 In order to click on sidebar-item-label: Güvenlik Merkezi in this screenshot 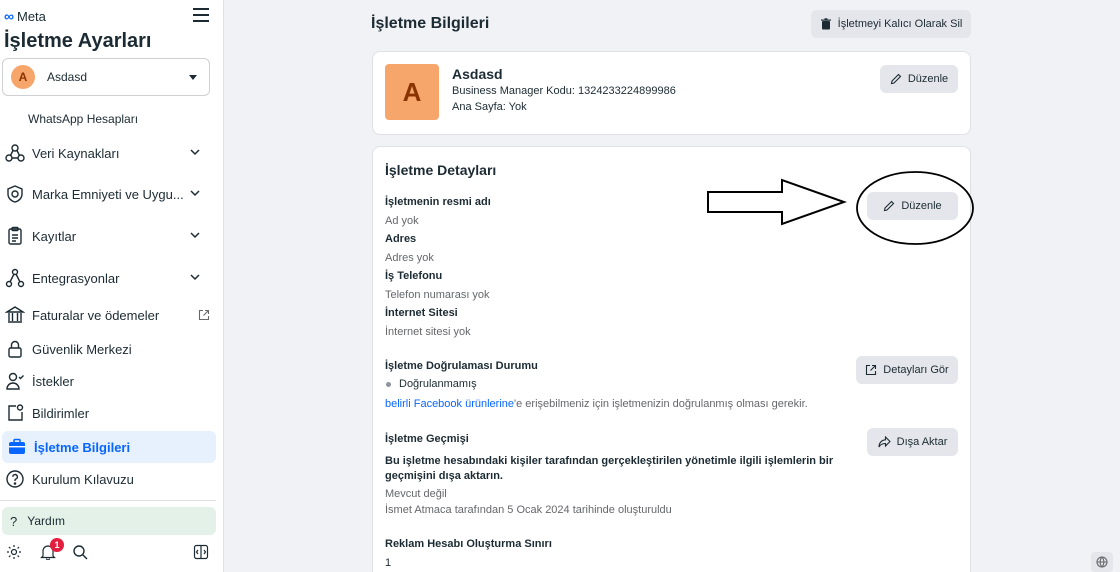, I will do `click(82, 349)`.